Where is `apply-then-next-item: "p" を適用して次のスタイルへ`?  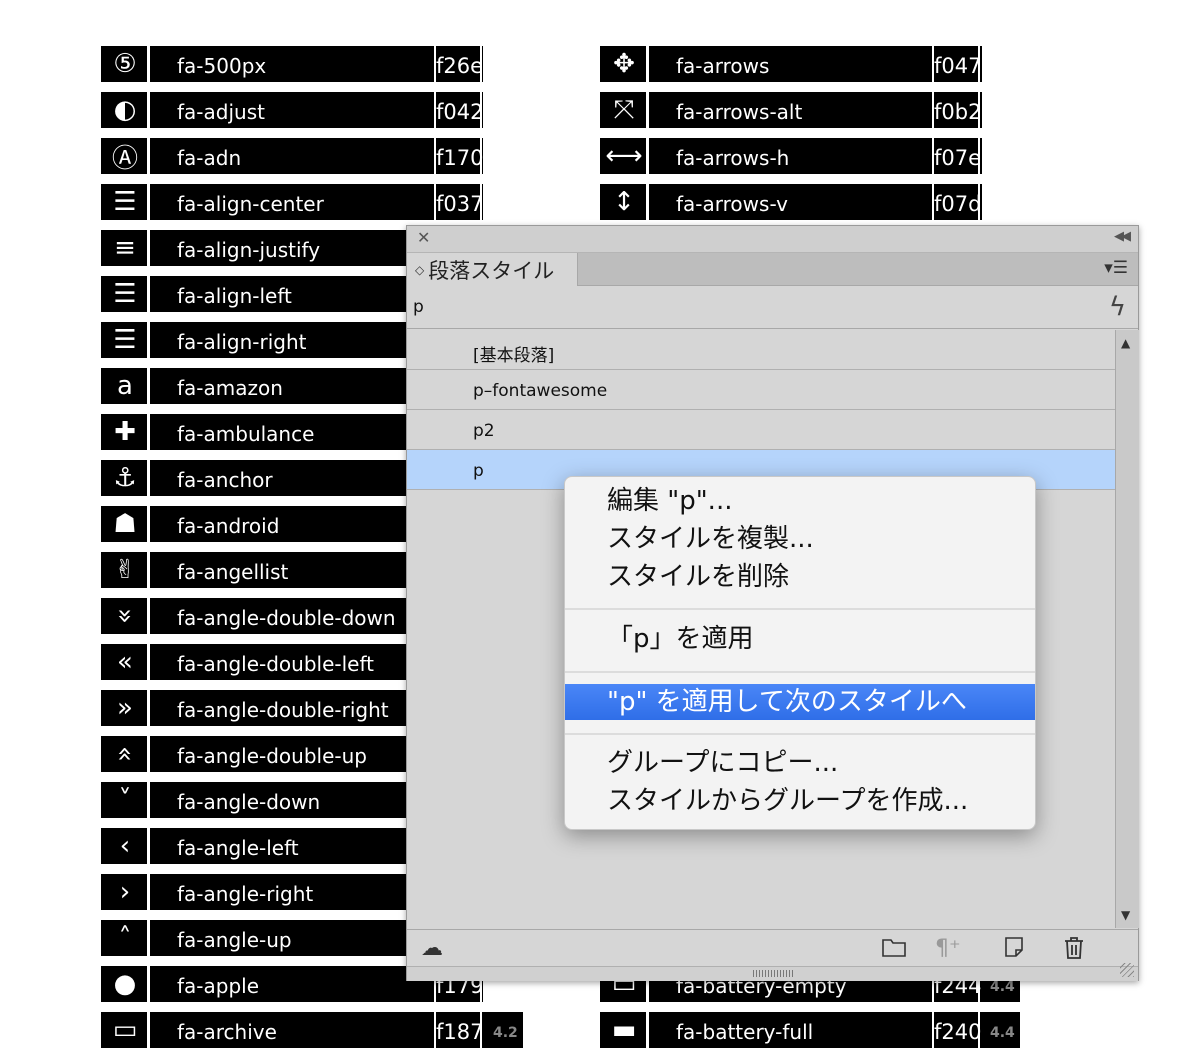
apply-then-next-item: "p" を適用して次のスタイルへ is located at coordinates (800, 702).